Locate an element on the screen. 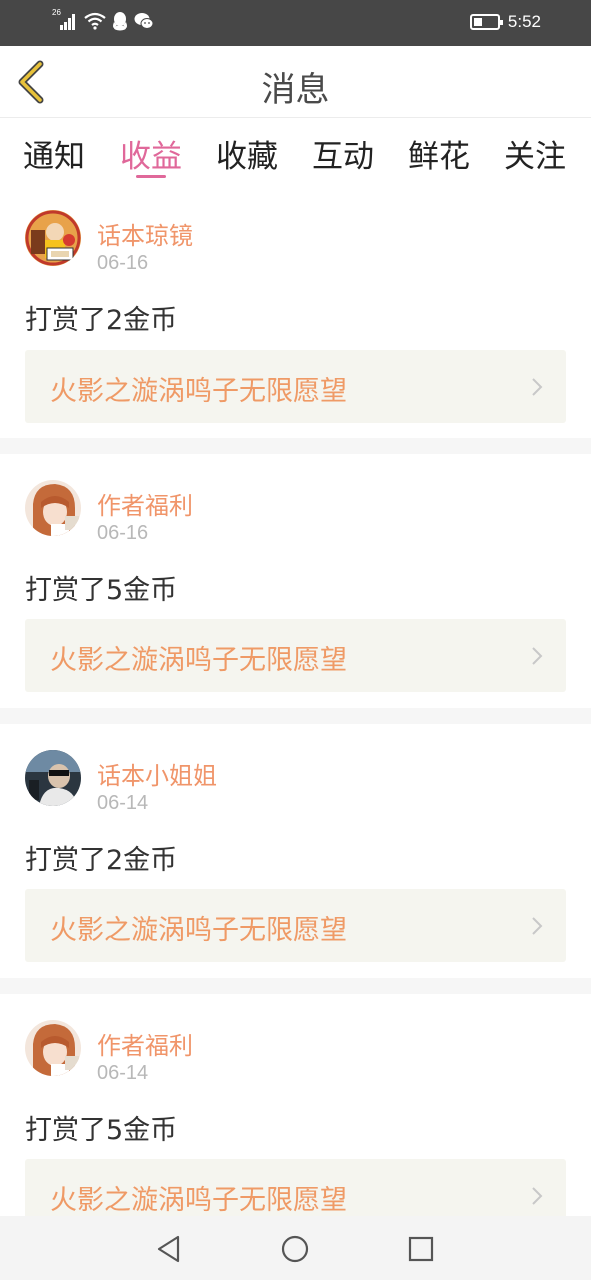  signal-icon: 26 is located at coordinates (65, 20).